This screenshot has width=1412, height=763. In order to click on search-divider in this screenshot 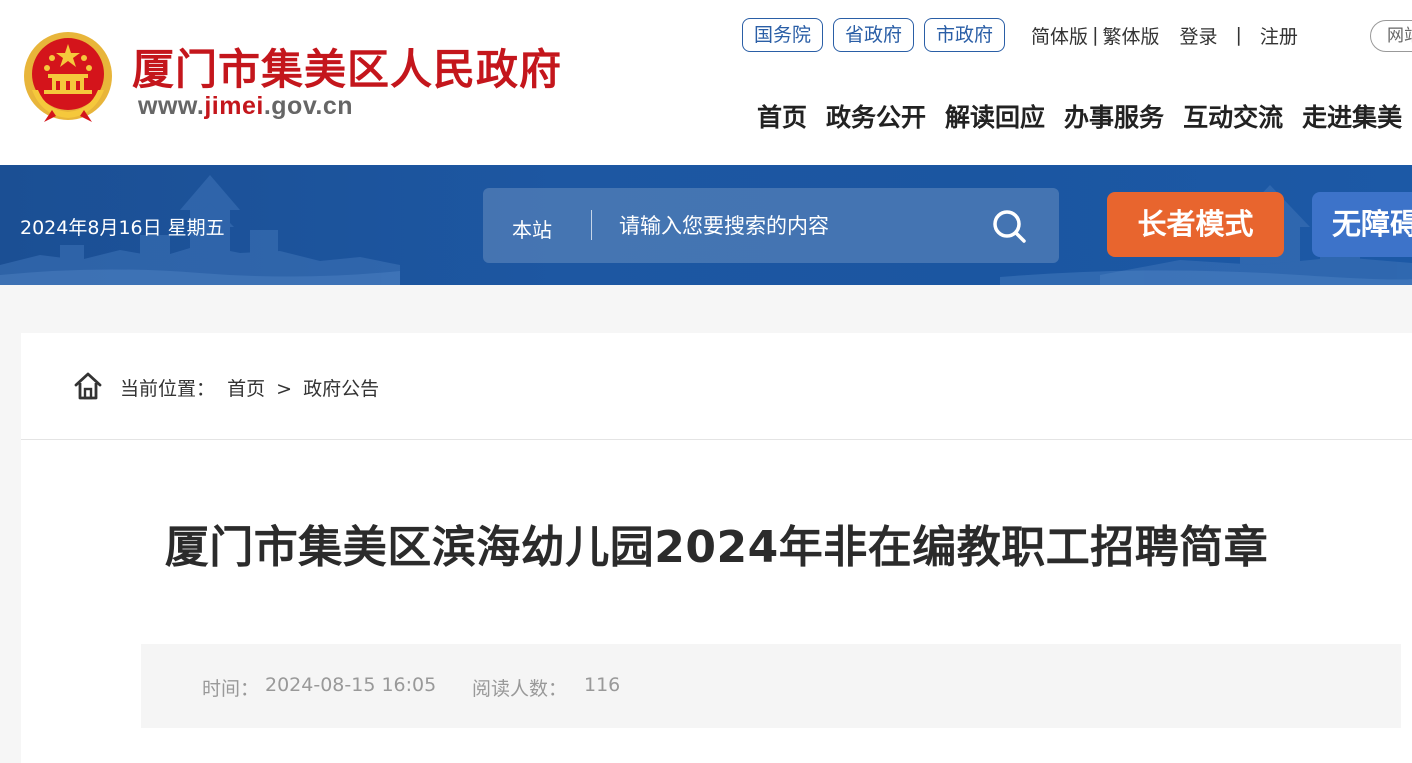, I will do `click(591, 225)`.